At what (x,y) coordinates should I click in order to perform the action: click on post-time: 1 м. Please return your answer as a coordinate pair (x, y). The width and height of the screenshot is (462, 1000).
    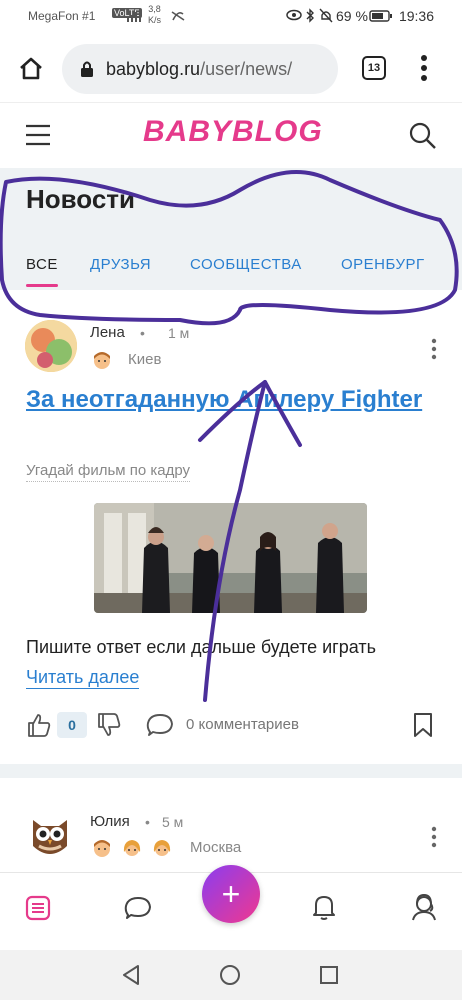
    Looking at the image, I should click on (179, 333).